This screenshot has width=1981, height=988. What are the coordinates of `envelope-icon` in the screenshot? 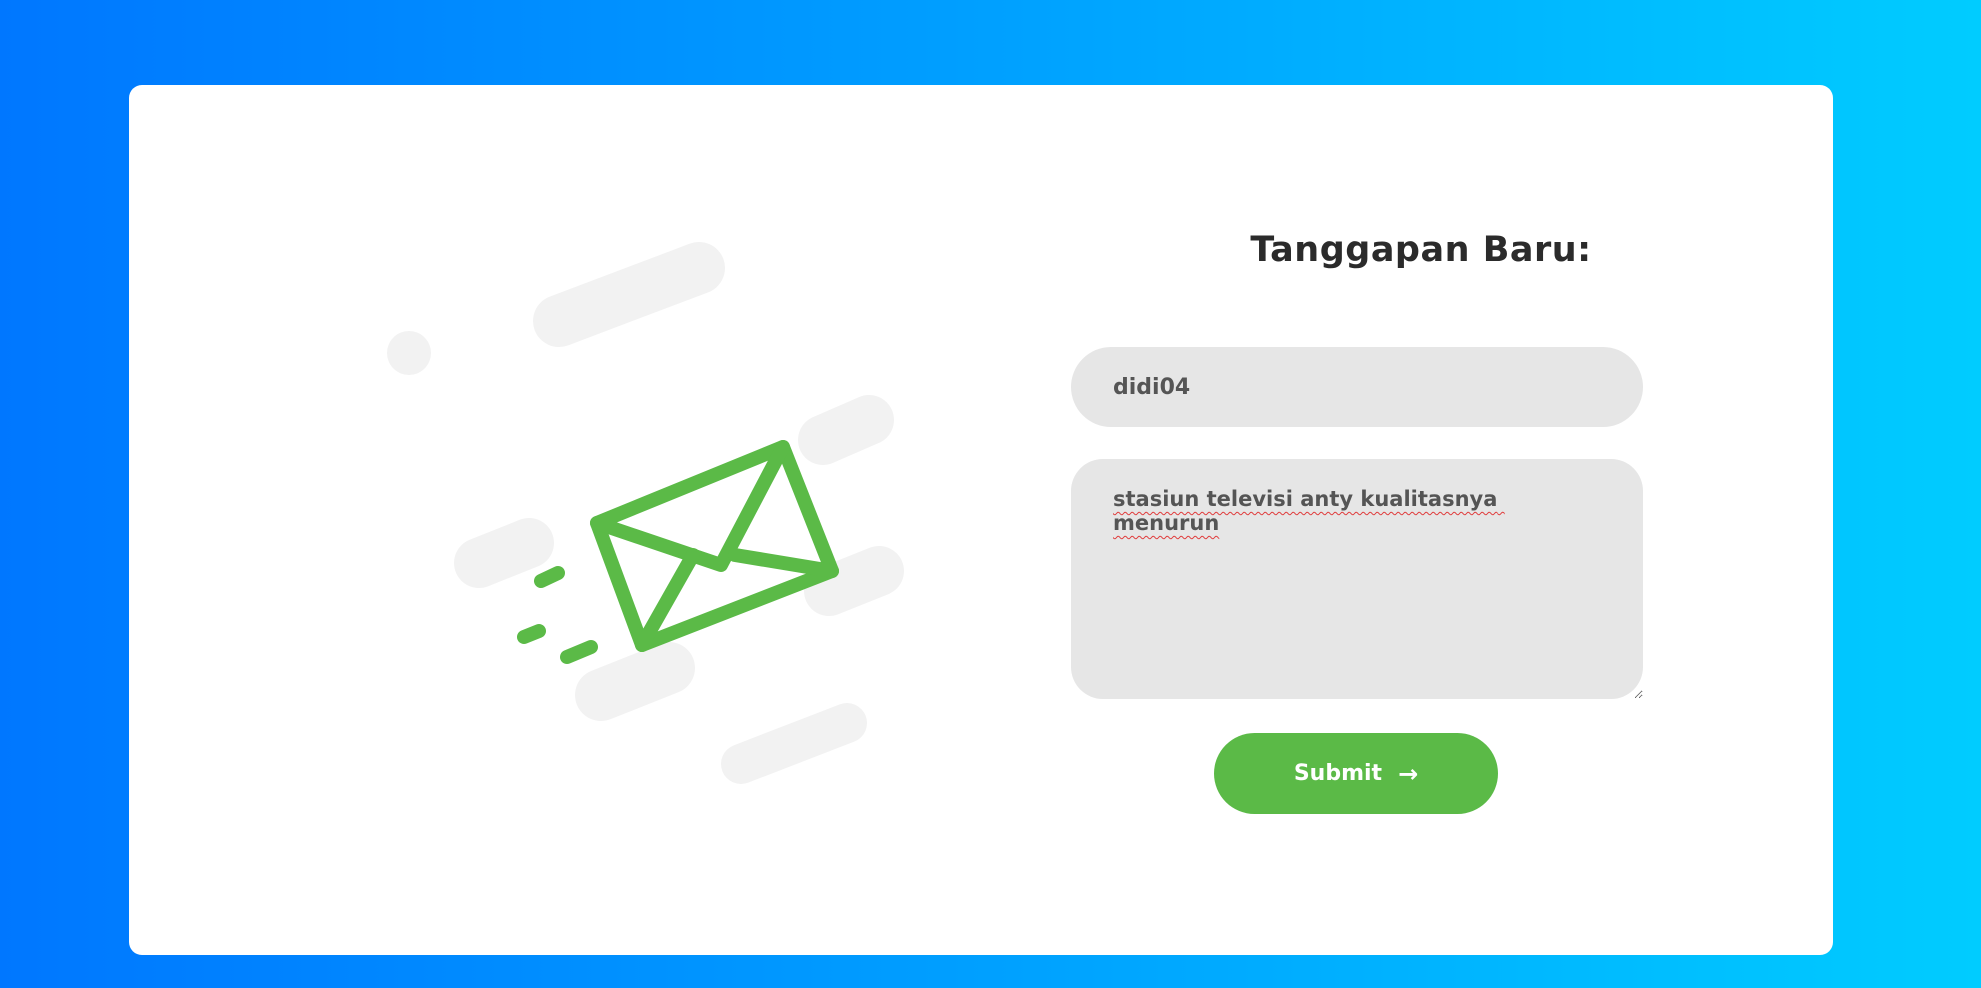 It's located at (645, 513).